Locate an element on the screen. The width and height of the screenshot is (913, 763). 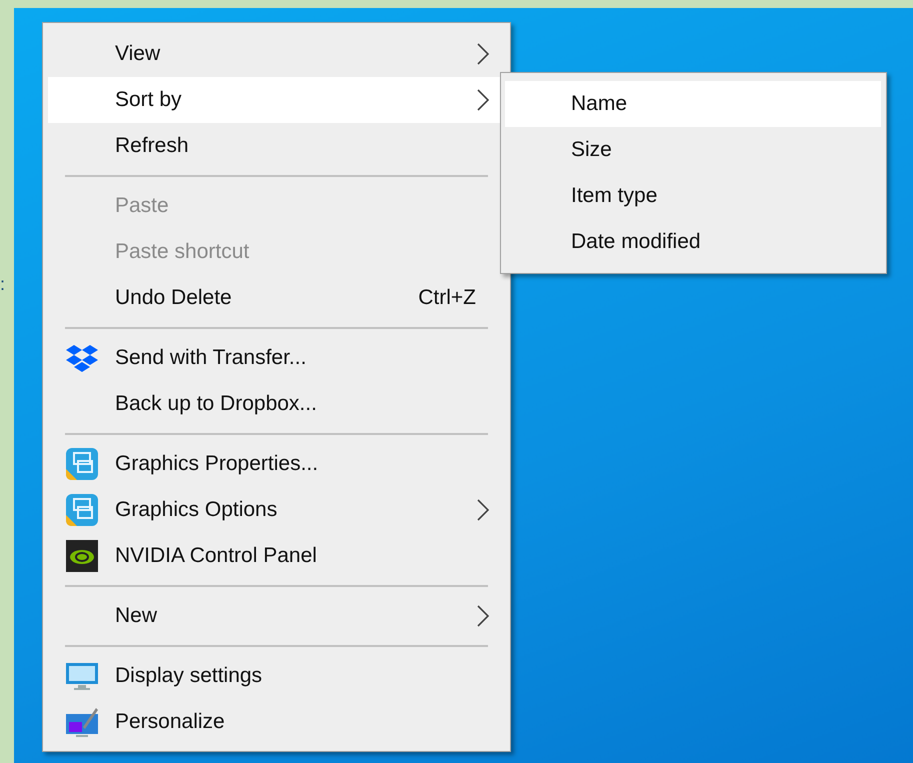
dropbox-icon is located at coordinates (81, 358).